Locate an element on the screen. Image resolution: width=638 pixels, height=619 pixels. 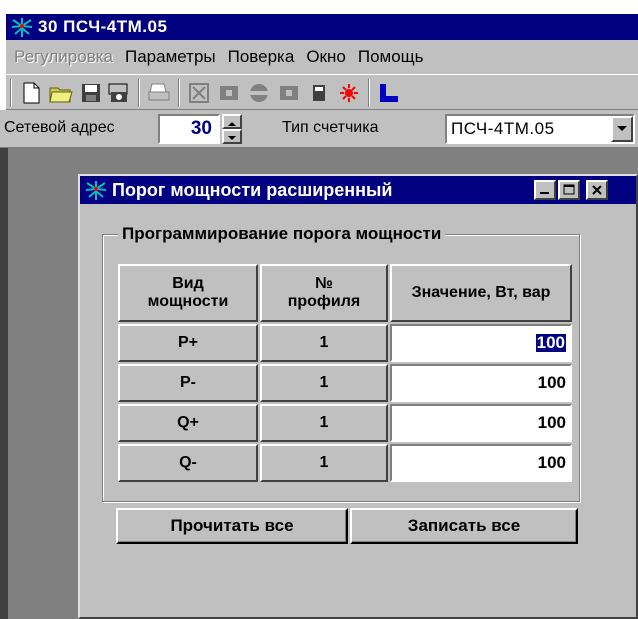
tool-left-icon is located at coordinates (229, 93).